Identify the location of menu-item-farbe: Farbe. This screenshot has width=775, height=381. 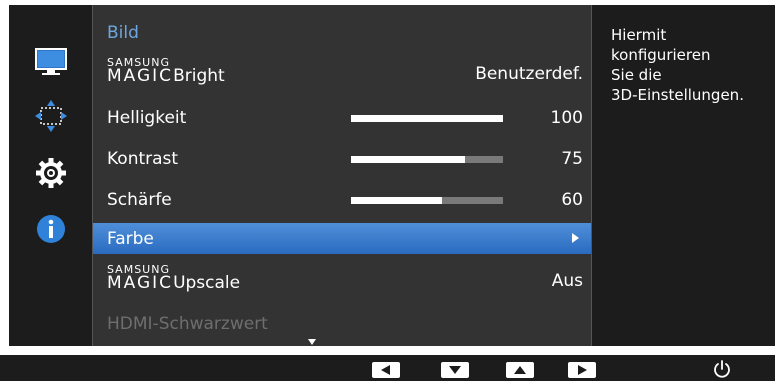
(342, 238).